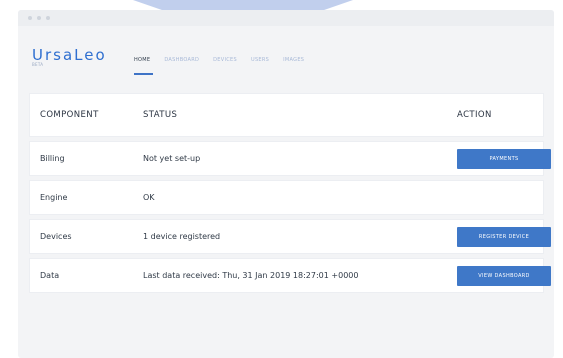 The width and height of the screenshot is (563, 358). I want to click on column-header-status: STATUS, so click(160, 115).